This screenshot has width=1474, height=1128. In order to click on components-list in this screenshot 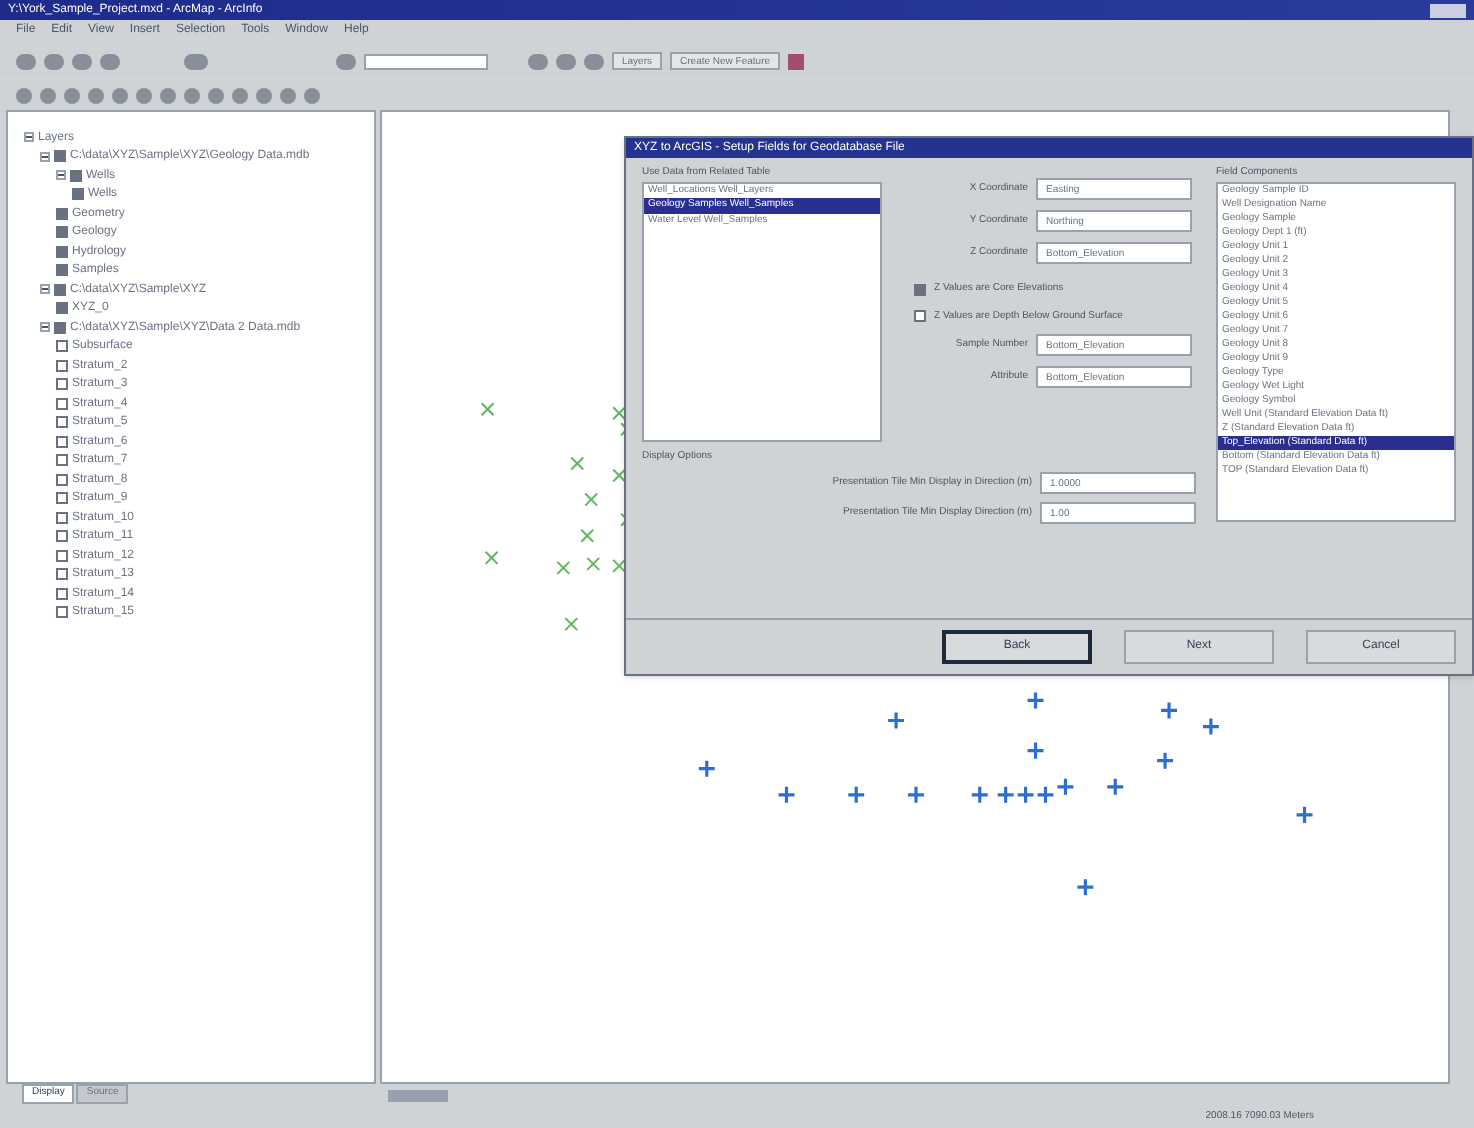, I will do `click(1336, 351)`.